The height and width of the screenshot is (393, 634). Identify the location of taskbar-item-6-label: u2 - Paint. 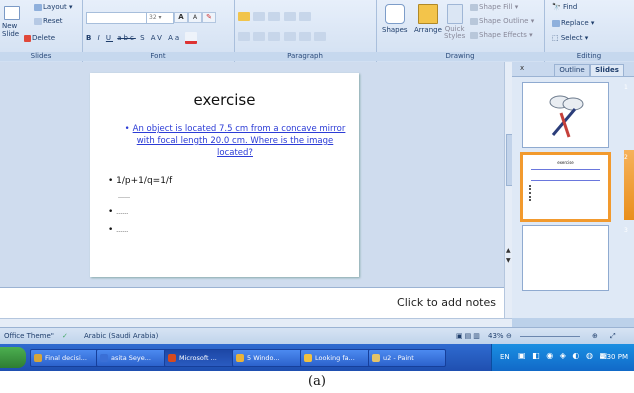
(398, 358).